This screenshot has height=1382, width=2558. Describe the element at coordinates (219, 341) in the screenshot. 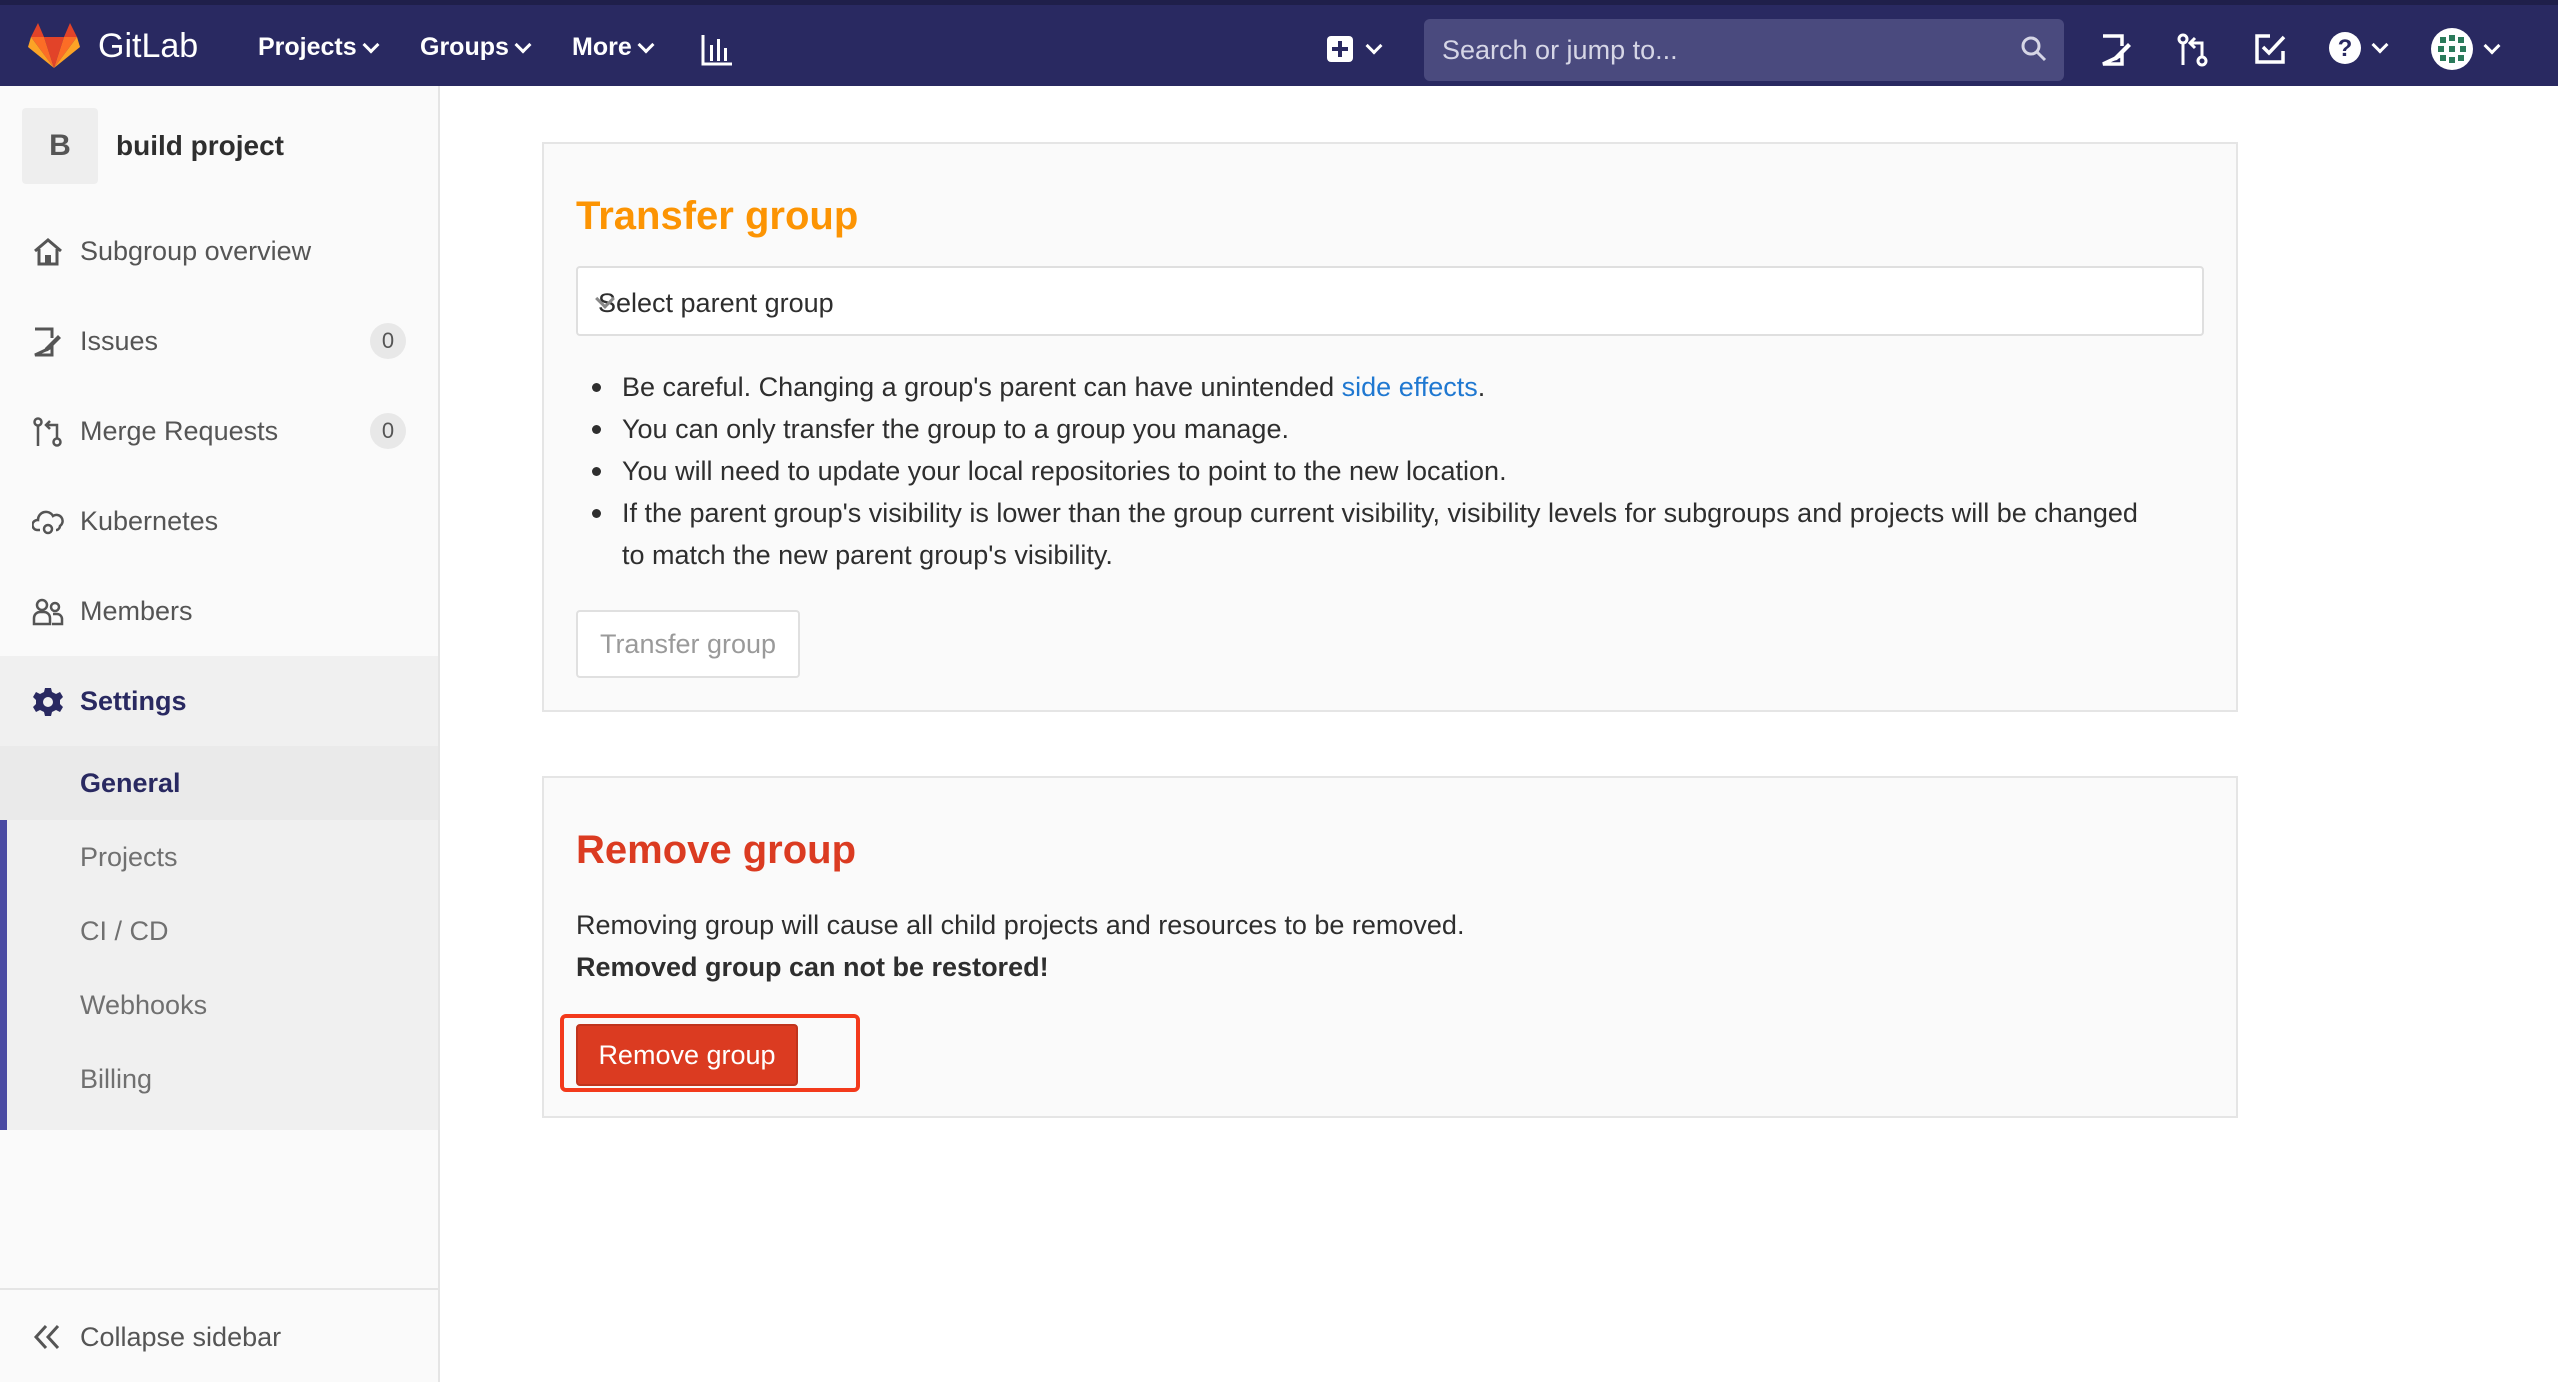

I see `sidebar-item-issues: Issues 0` at that location.